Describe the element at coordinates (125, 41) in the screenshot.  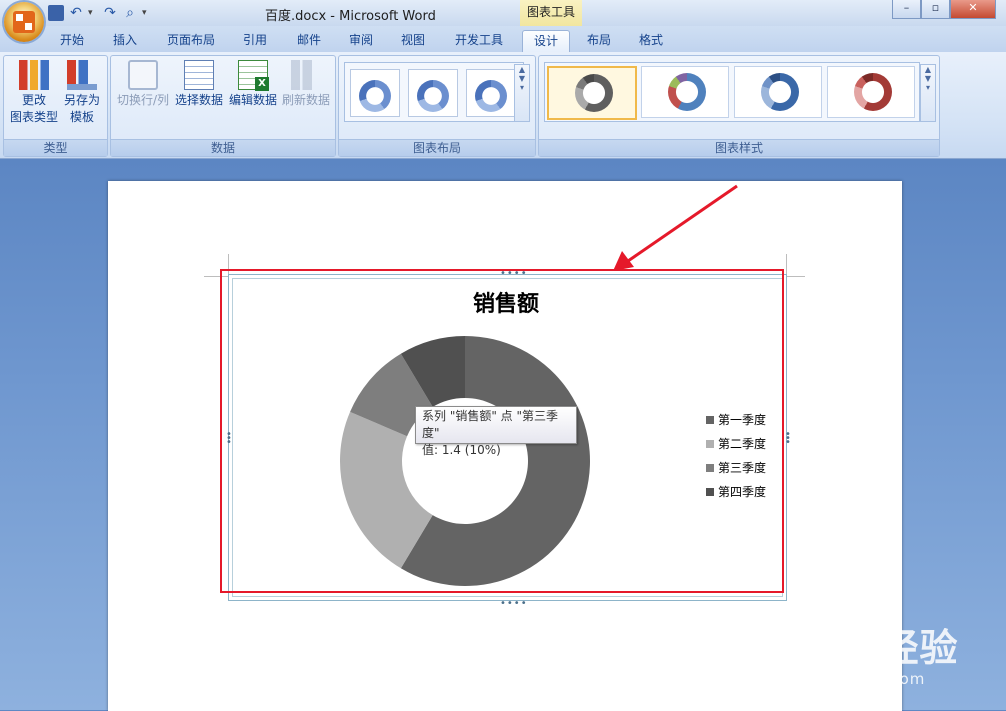
I see `tab-insert: 插入` at that location.